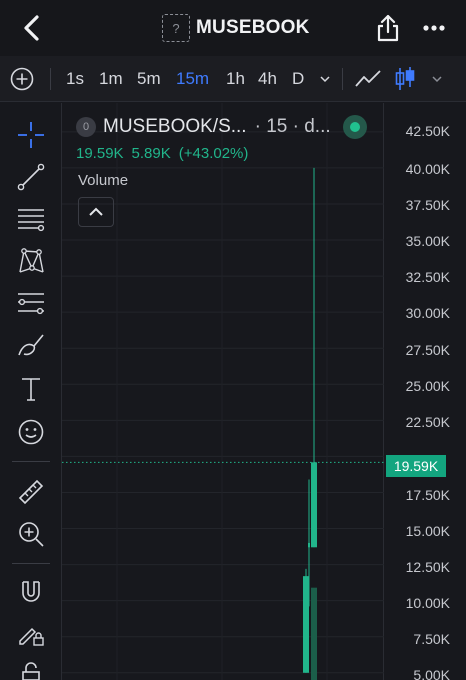 Image resolution: width=466 pixels, height=680 pixels. Describe the element at coordinates (31, 432) in the screenshot. I see `emoji-icon` at that location.